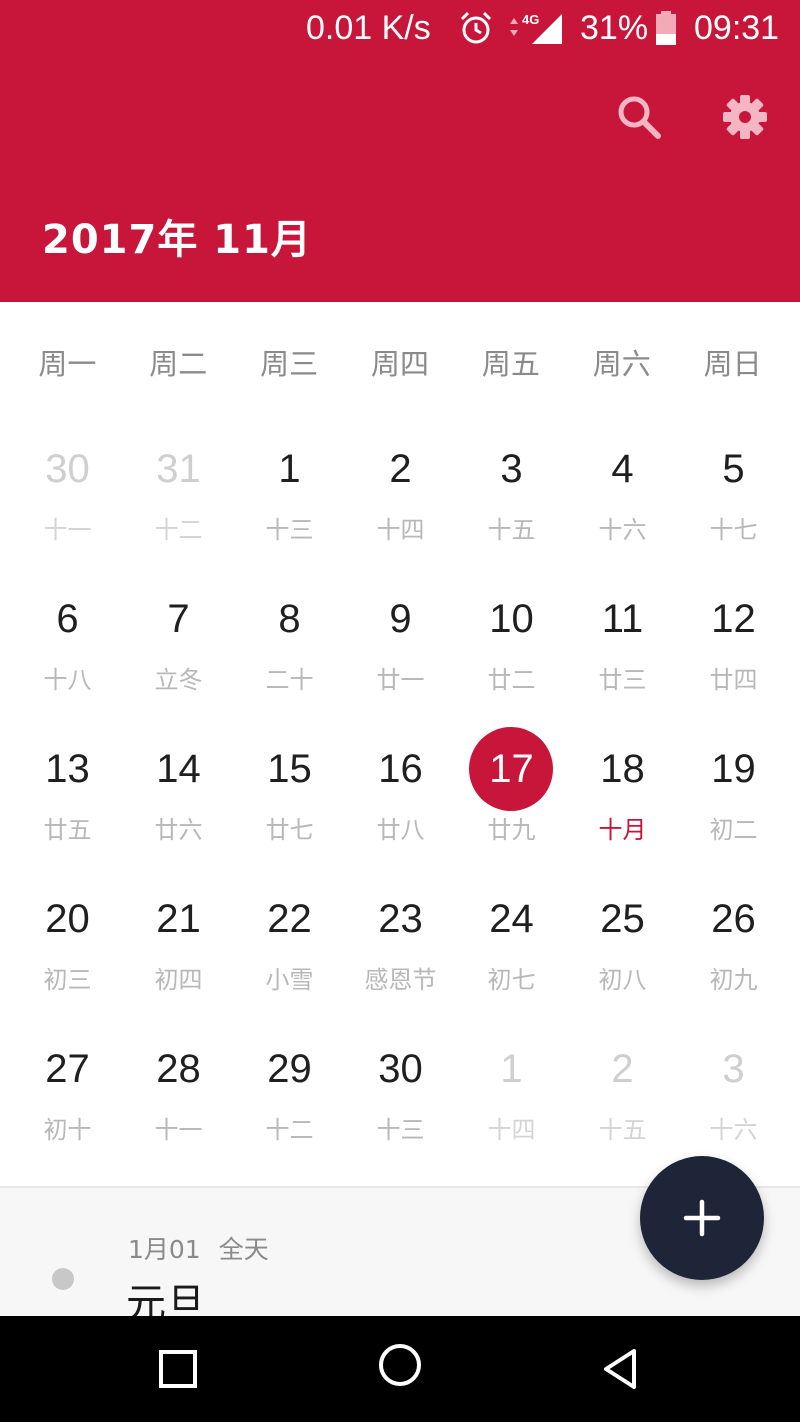  Describe the element at coordinates (639, 117) in the screenshot. I see `search-icon` at that location.